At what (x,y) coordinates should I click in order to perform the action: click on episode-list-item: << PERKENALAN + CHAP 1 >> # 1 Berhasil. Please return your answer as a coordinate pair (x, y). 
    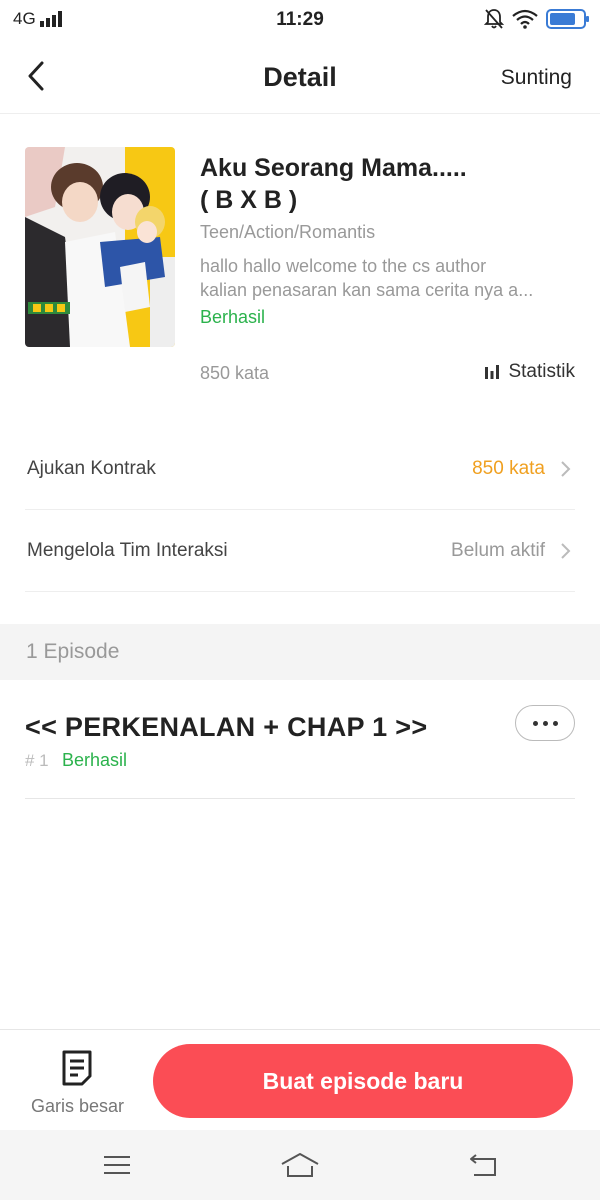
    Looking at the image, I should click on (300, 739).